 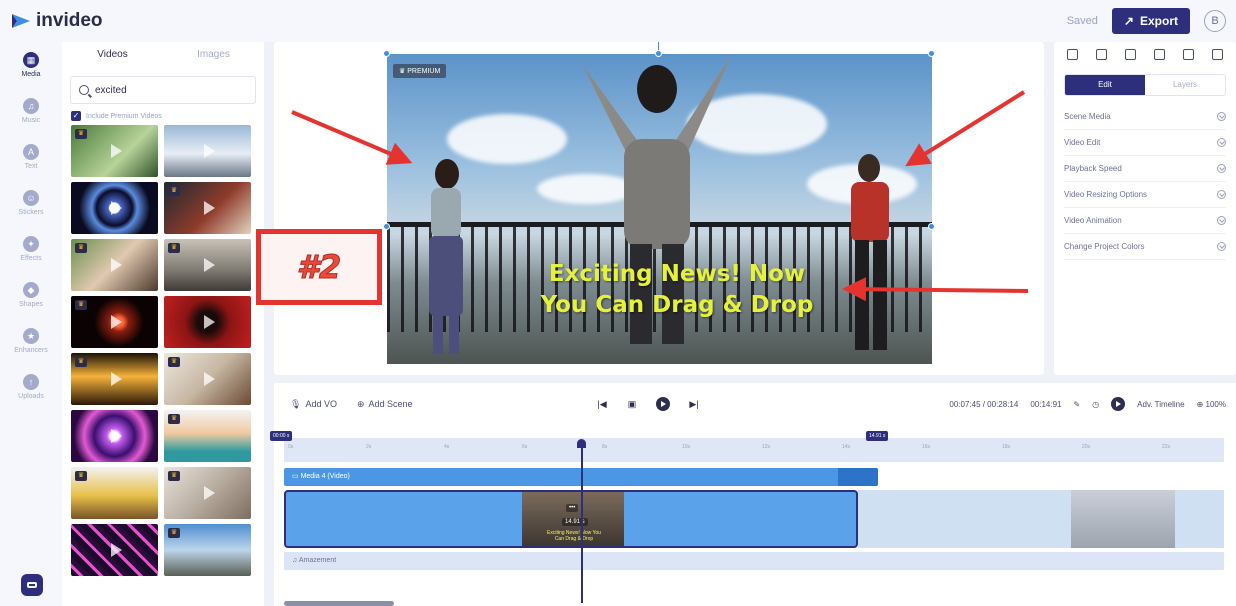 What do you see at coordinates (605, 447) in the screenshot?
I see `ruler-tick: 8s` at bounding box center [605, 447].